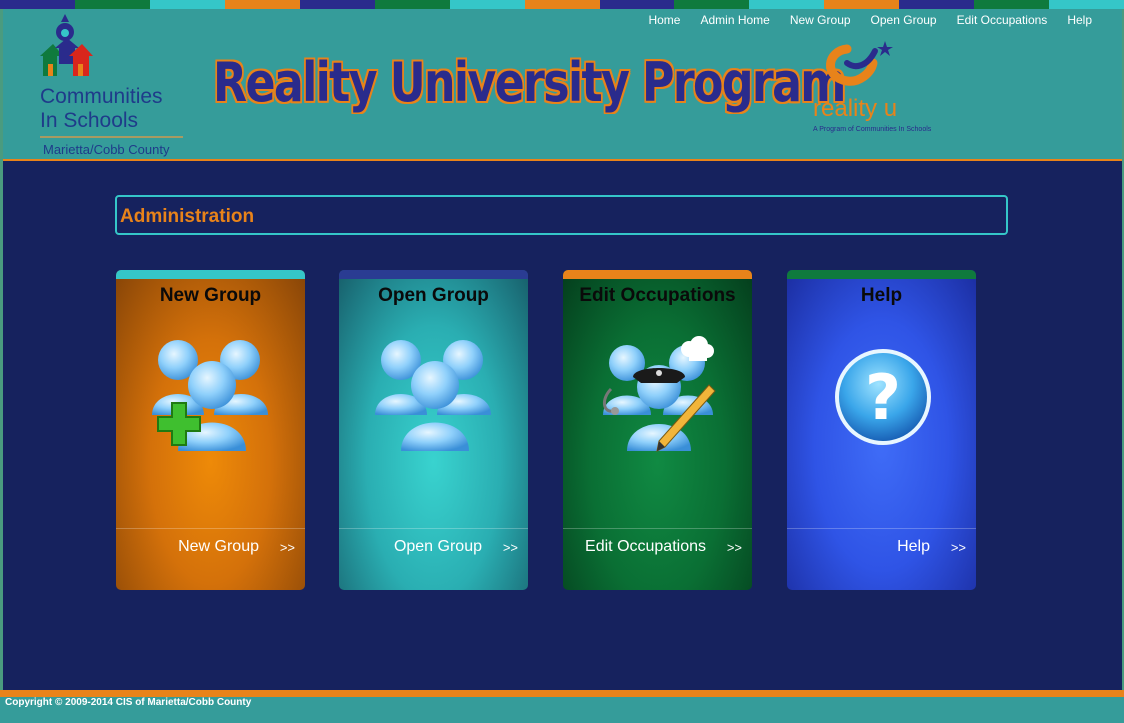 The width and height of the screenshot is (1124, 723). Describe the element at coordinates (433, 395) in the screenshot. I see `group-icon` at that location.